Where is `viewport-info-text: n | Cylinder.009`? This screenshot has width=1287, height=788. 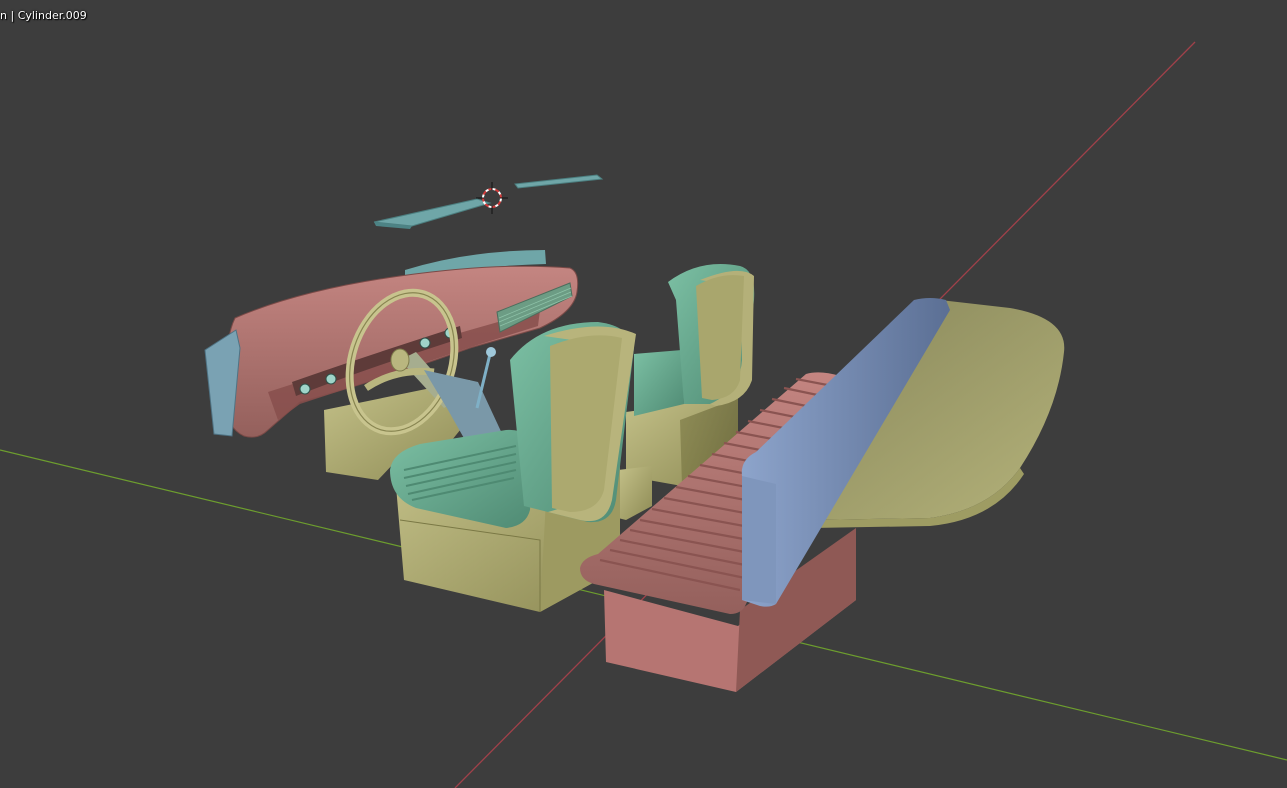
viewport-info-text: n | Cylinder.009 is located at coordinates (43, 16).